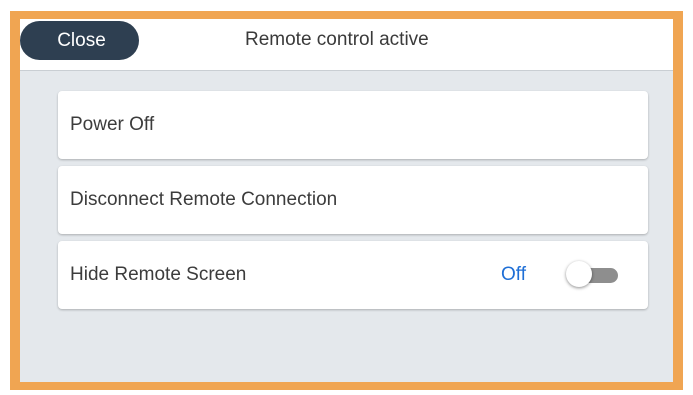  Describe the element at coordinates (204, 199) in the screenshot. I see `disconnect-remote-connection-label: Disconnect Remote Connection` at that location.